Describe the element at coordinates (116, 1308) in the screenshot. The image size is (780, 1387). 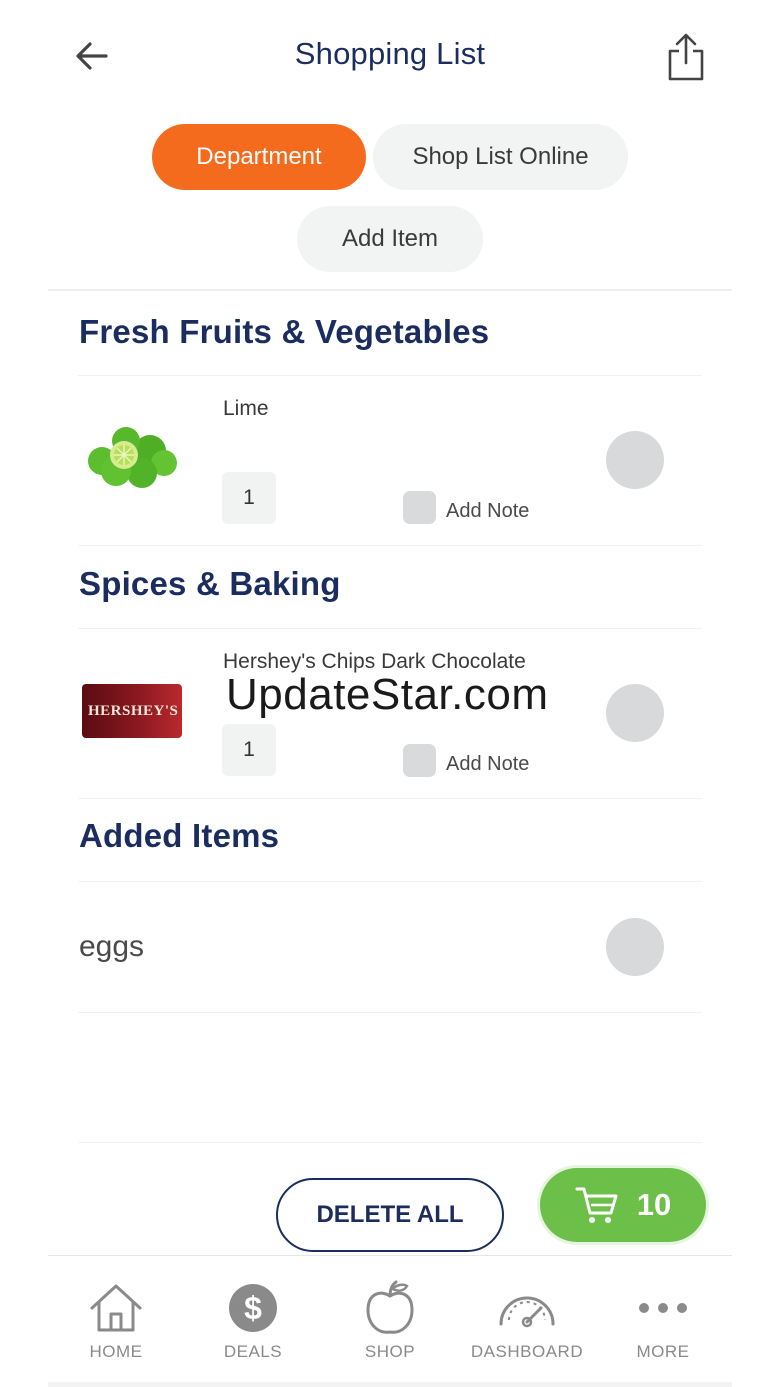
I see `home-icon` at that location.